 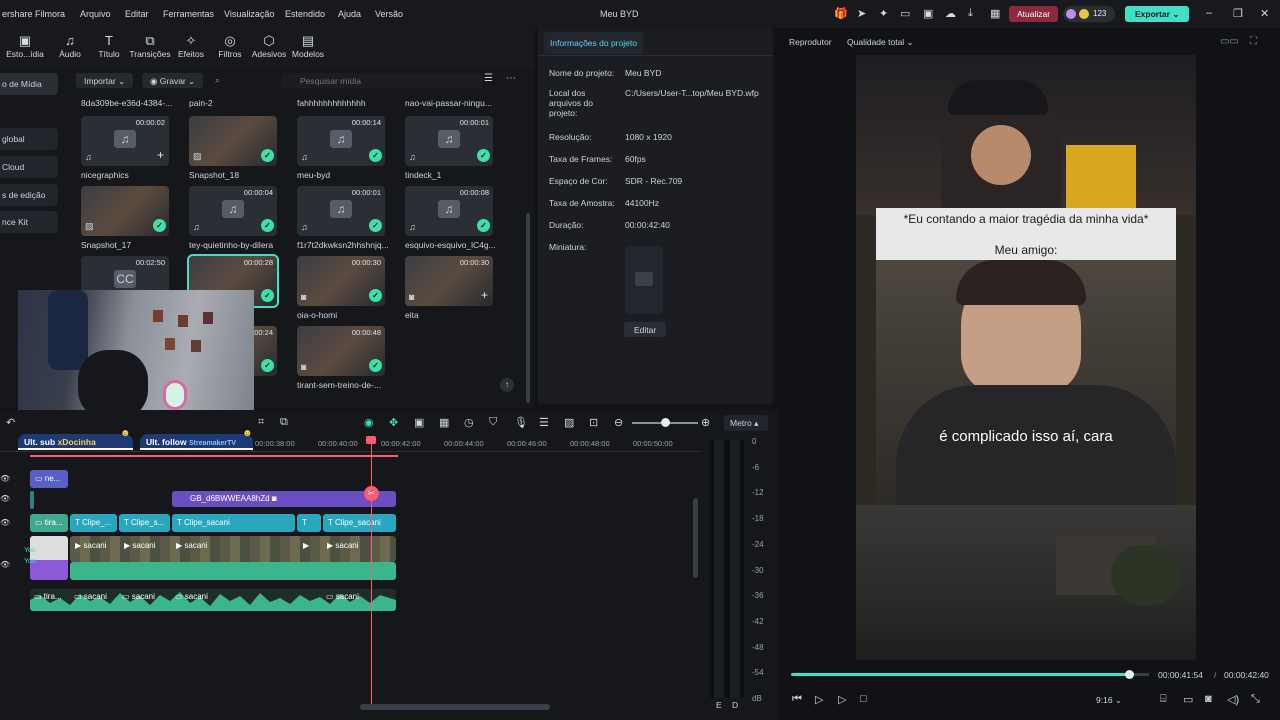 I want to click on menu-item-ferramentas: Ferramentas, so click(x=188, y=14).